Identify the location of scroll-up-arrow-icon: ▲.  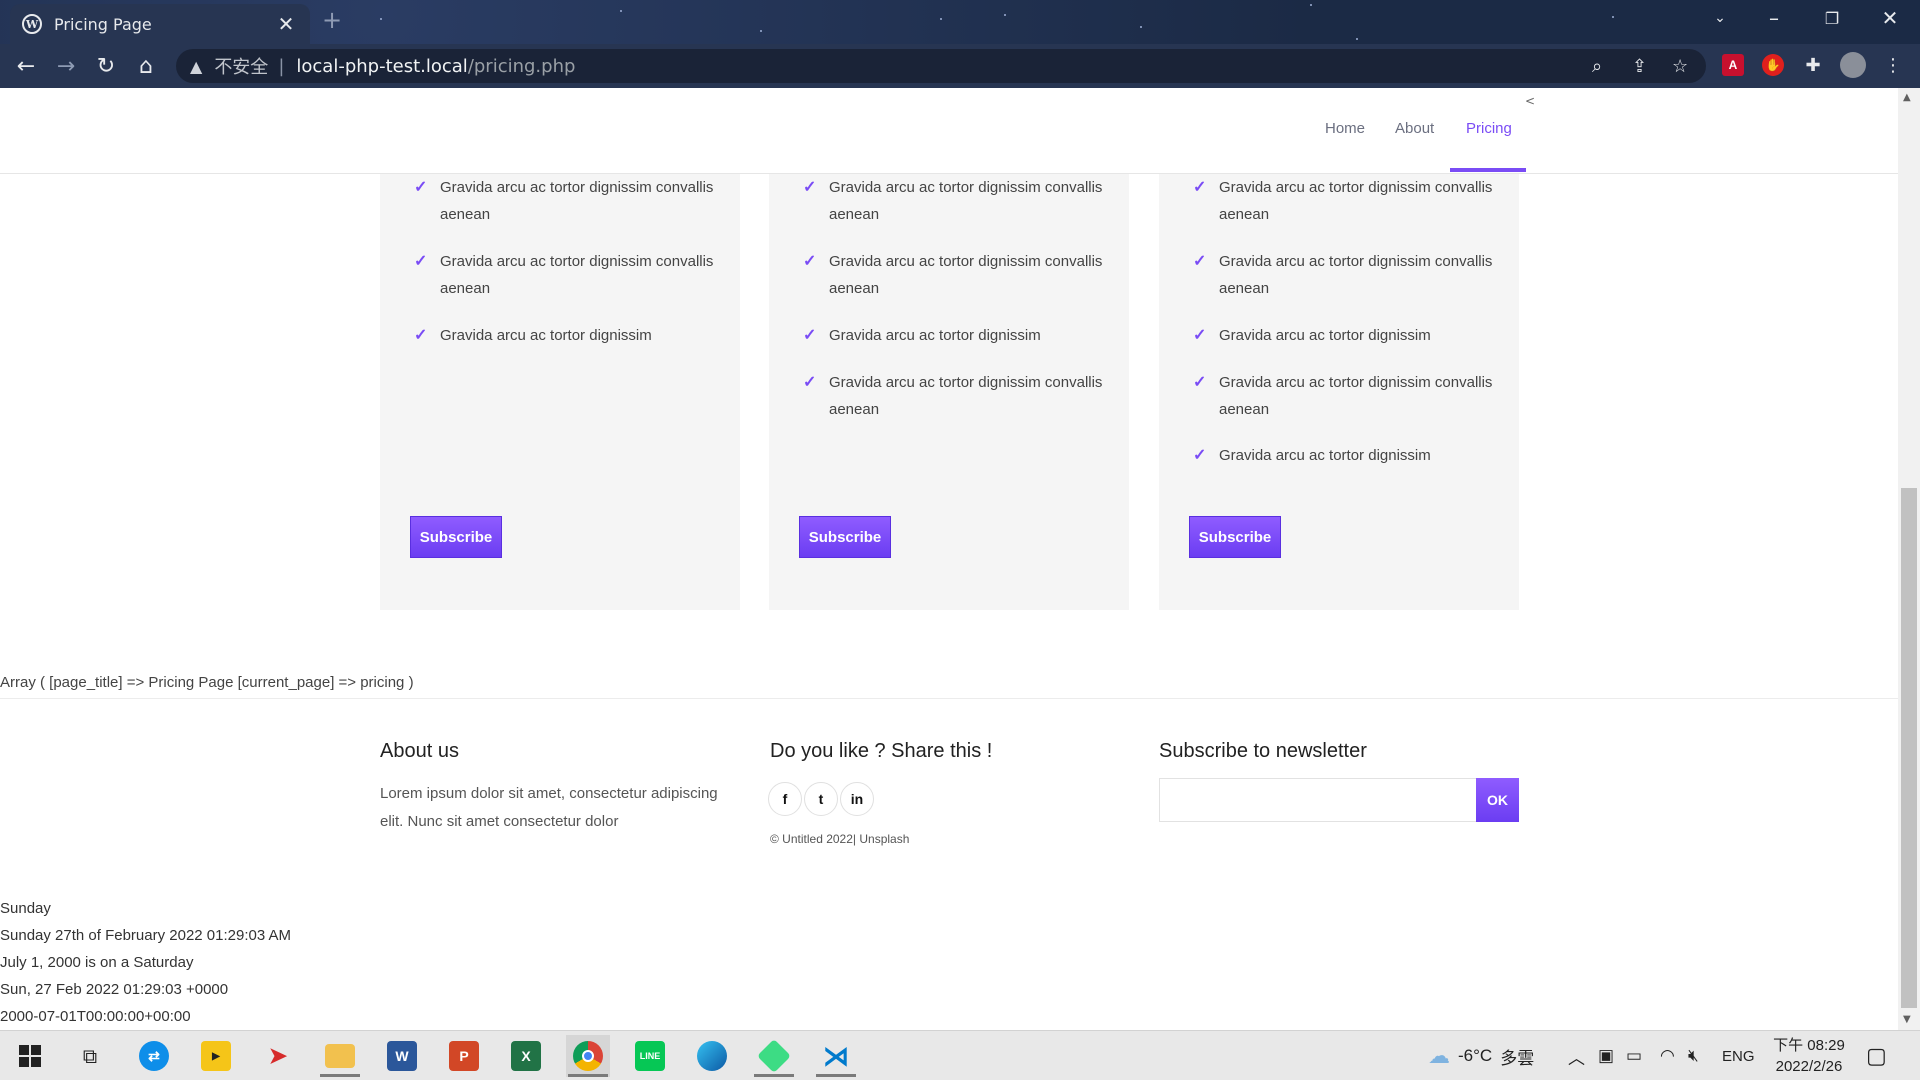
(1907, 97).